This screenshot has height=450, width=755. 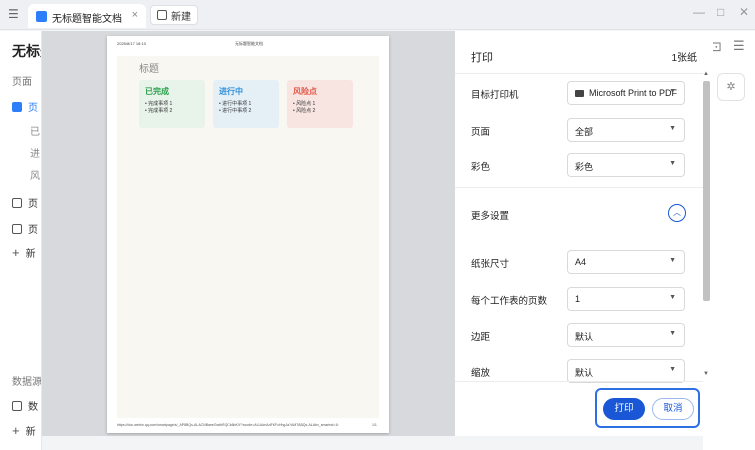 I want to click on action-buttons-group: 打印 取消, so click(x=647, y=408).